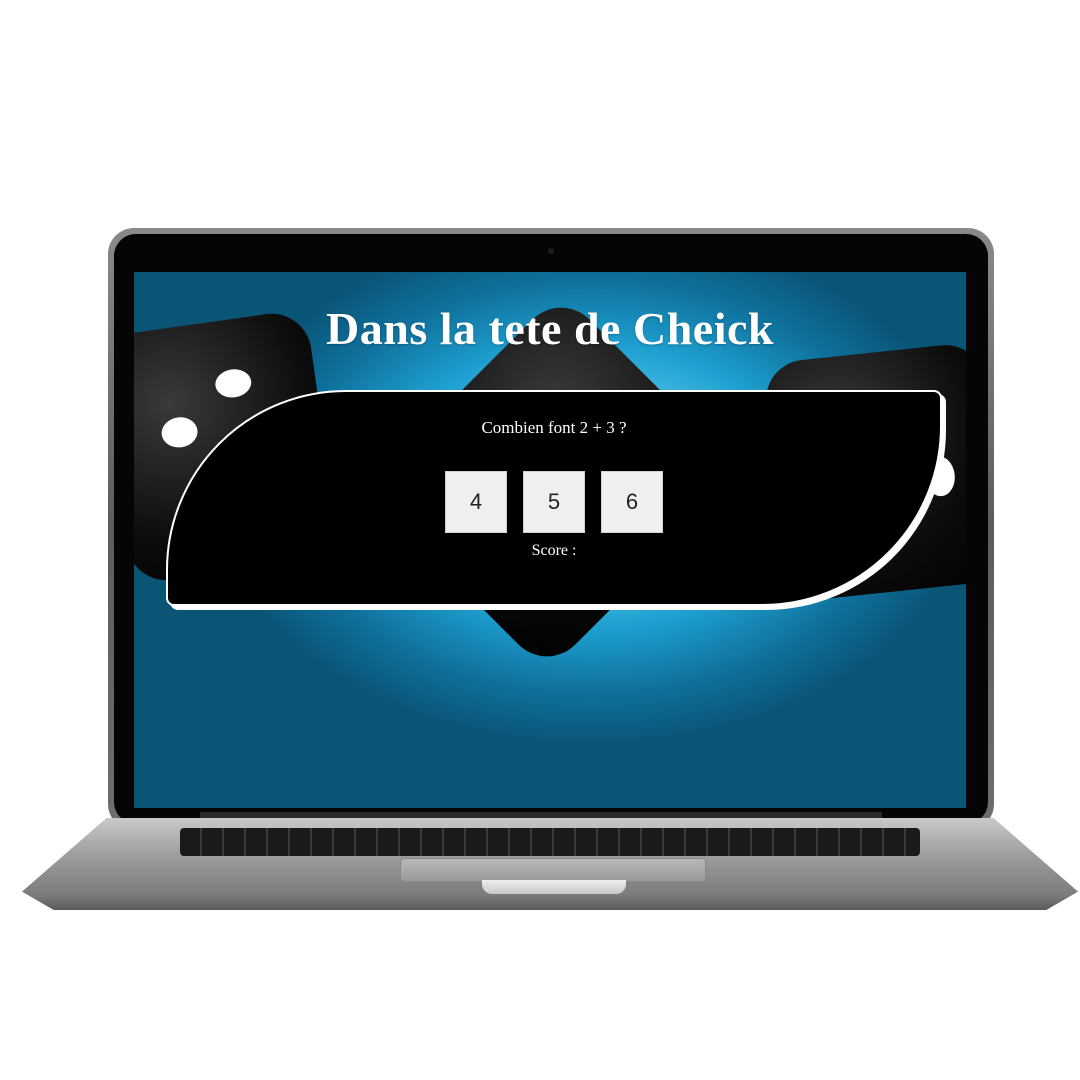 This screenshot has height=1080, width=1080. I want to click on score-label: Score :, so click(554, 550).